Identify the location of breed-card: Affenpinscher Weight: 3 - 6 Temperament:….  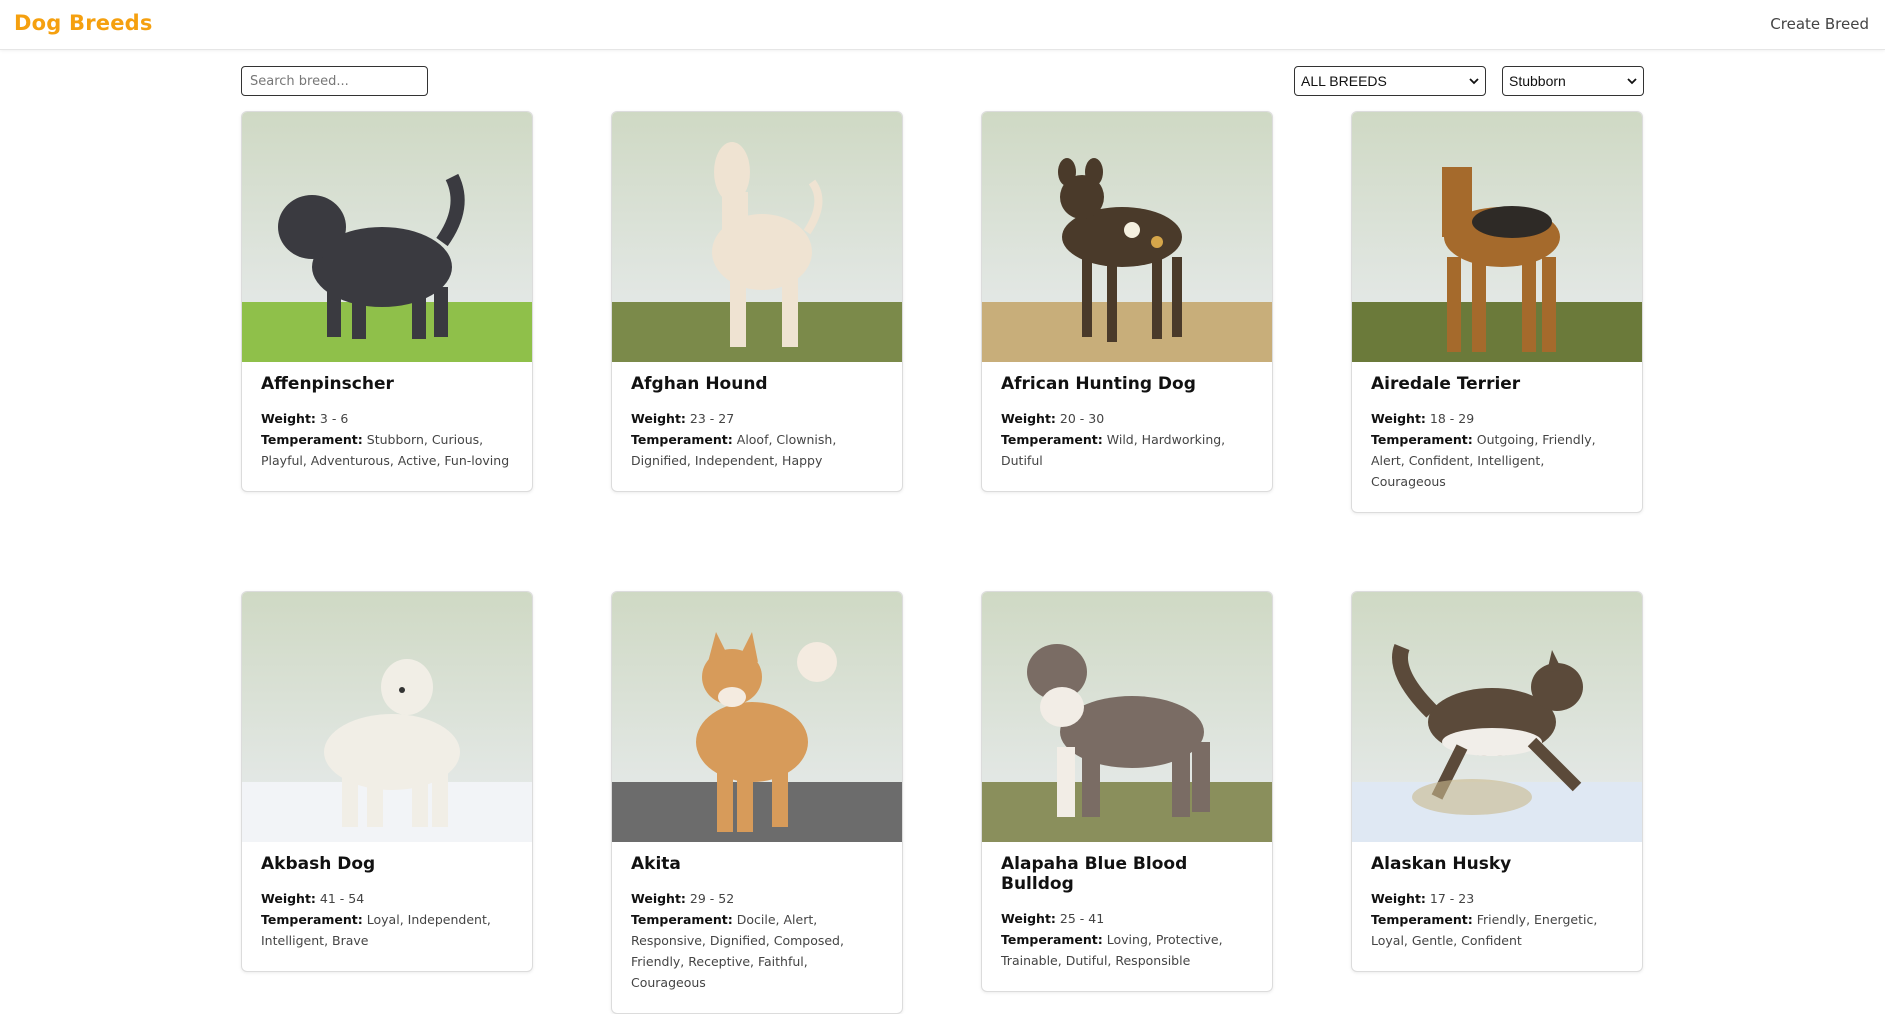
(387, 301).